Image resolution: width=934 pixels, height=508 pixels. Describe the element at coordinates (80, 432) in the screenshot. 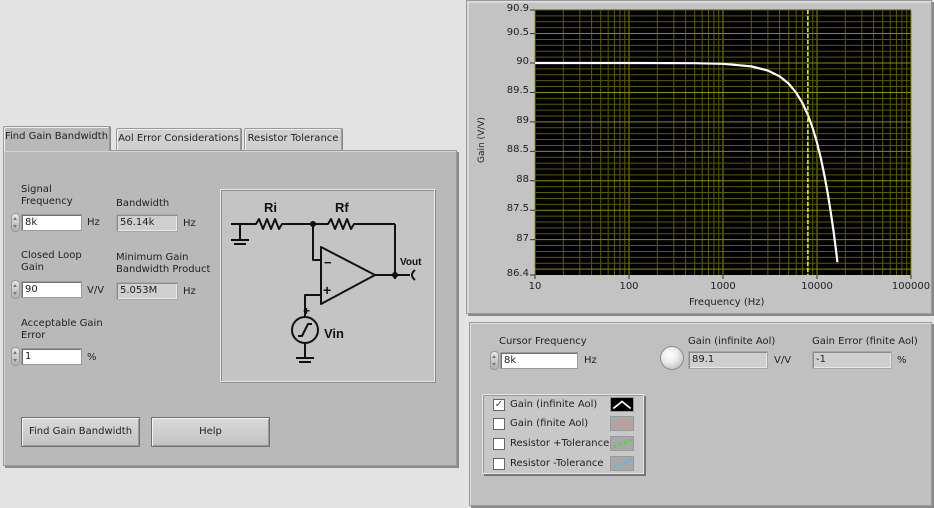

I see `find-gain-bandwidth-button: Find Gain Bandwidth` at that location.